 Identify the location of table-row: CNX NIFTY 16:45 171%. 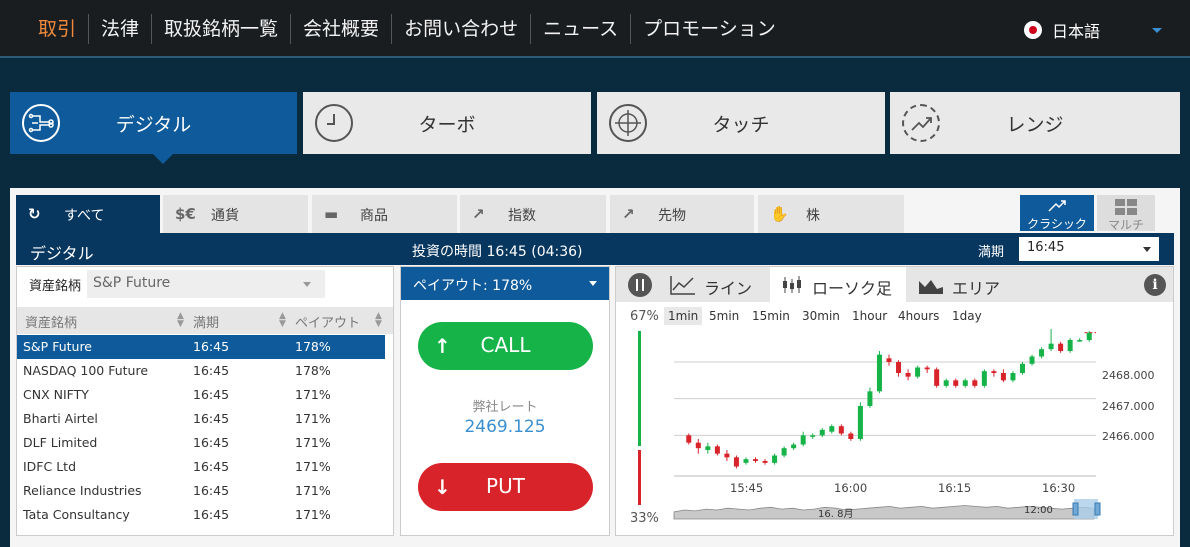
(201, 395).